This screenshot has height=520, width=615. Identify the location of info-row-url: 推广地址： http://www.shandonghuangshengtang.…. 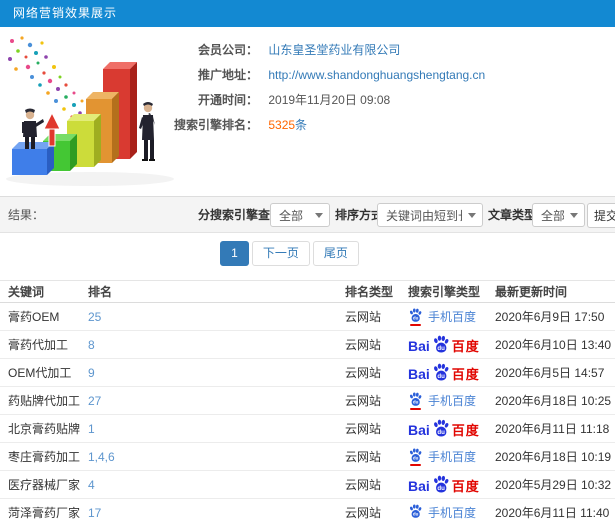
(389, 75).